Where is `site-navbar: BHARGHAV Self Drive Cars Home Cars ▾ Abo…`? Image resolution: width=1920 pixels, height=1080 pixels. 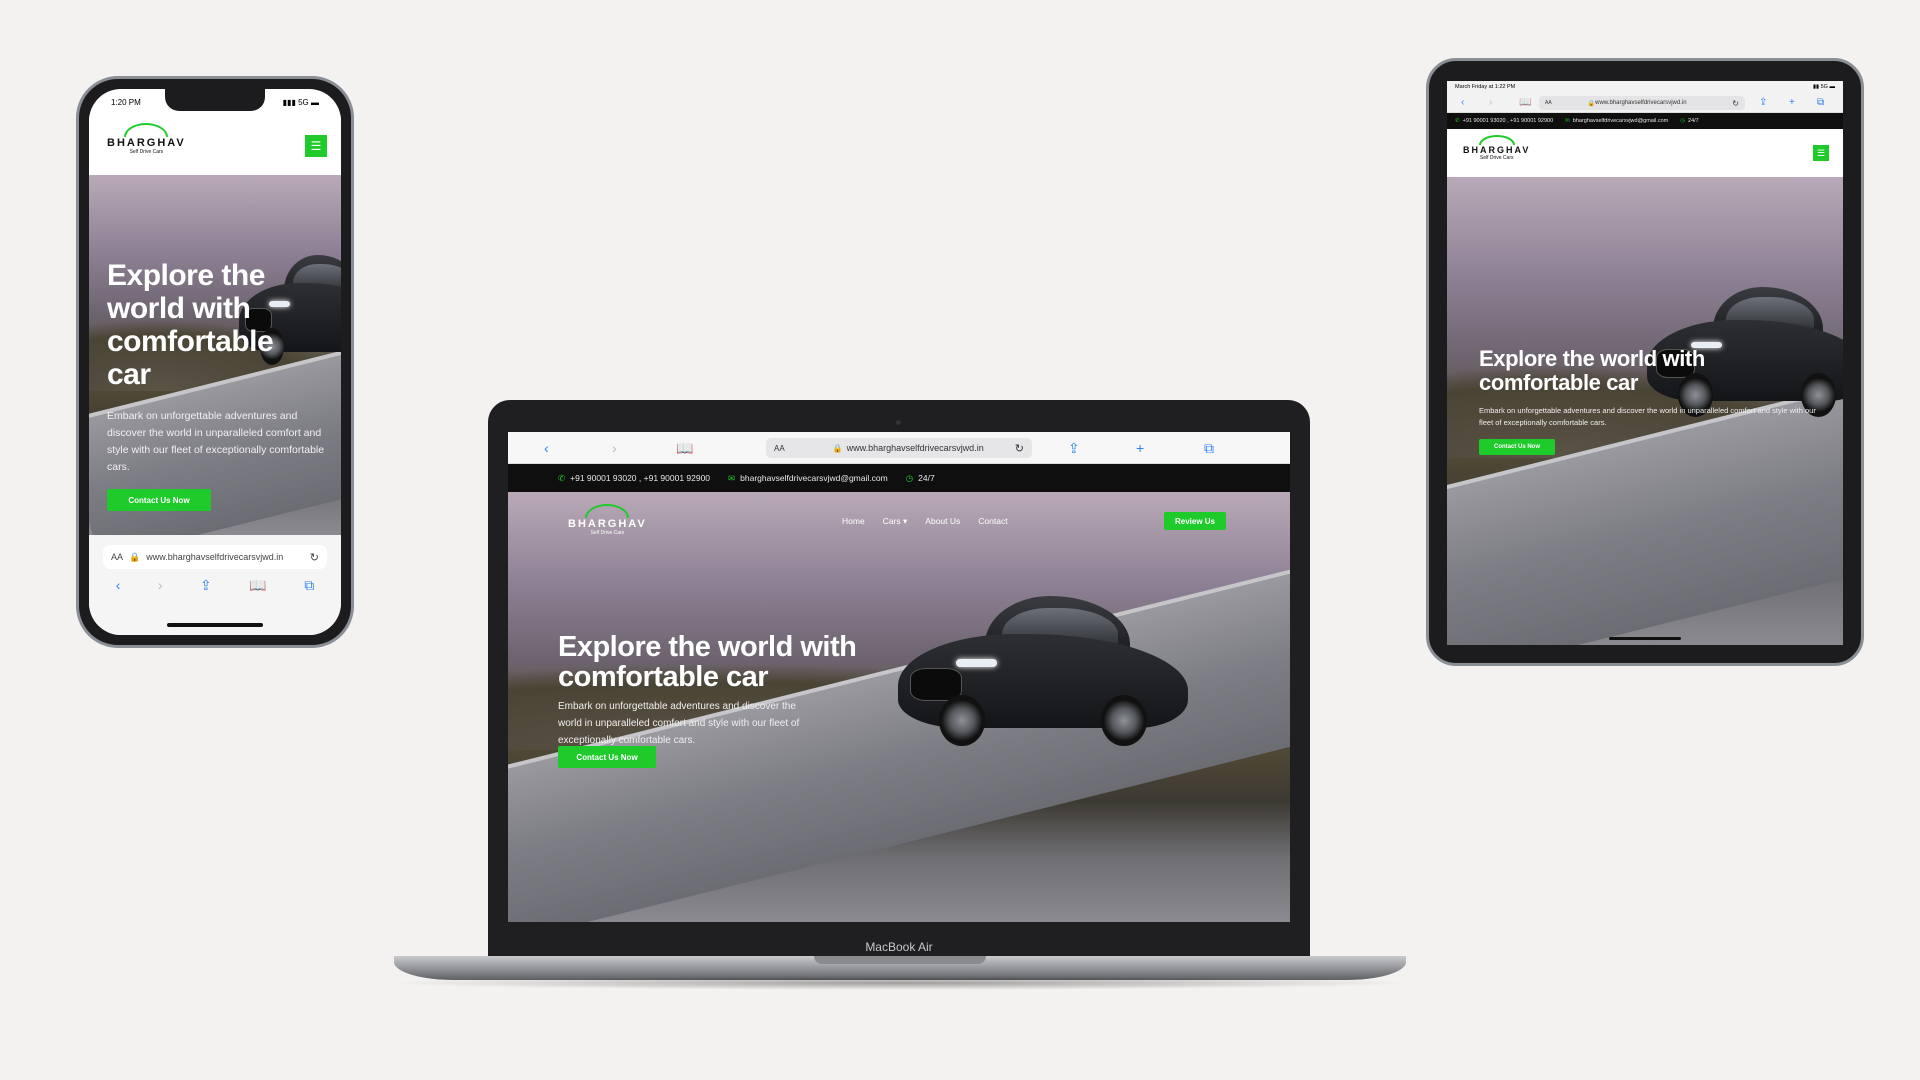
site-navbar: BHARGHAV Self Drive Cars Home Cars ▾ Abo… is located at coordinates (899, 522).